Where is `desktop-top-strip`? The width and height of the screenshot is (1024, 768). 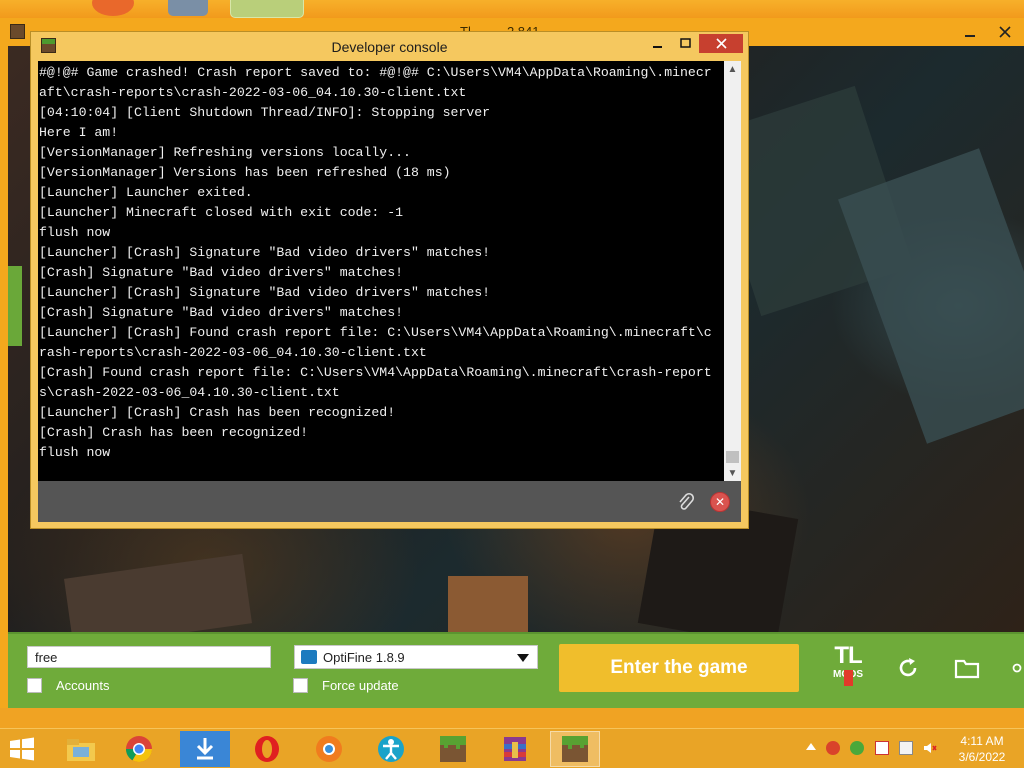
desktop-top-strip is located at coordinates (512, 9).